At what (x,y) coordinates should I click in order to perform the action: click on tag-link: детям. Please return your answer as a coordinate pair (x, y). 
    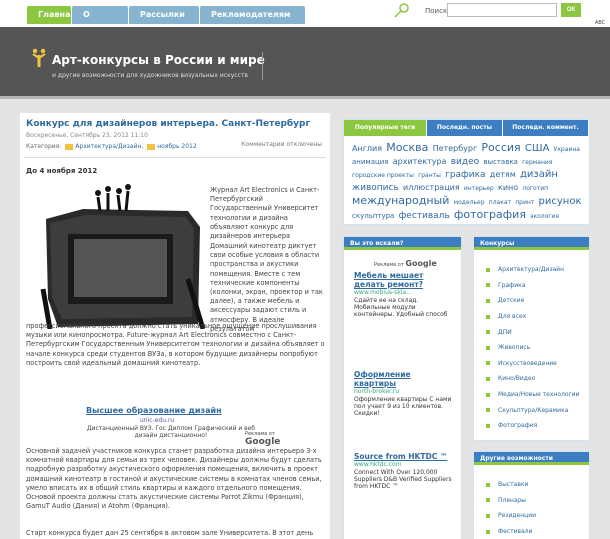
    Looking at the image, I should click on (503, 174).